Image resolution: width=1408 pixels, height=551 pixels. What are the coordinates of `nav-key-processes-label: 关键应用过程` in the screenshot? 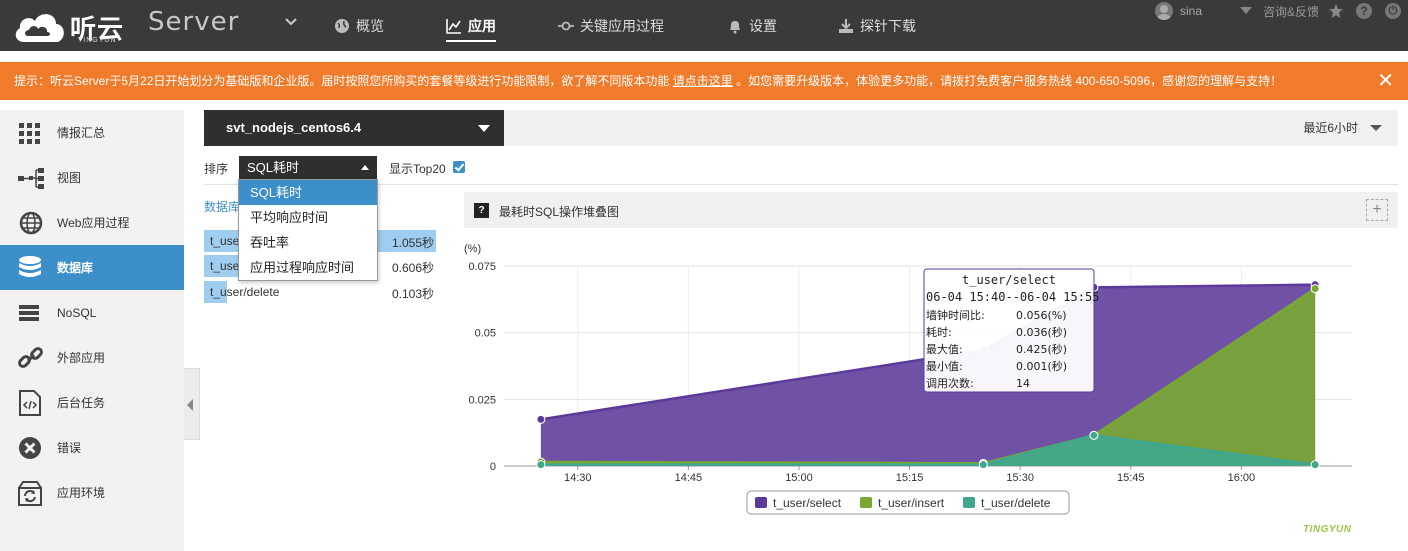 It's located at (622, 25).